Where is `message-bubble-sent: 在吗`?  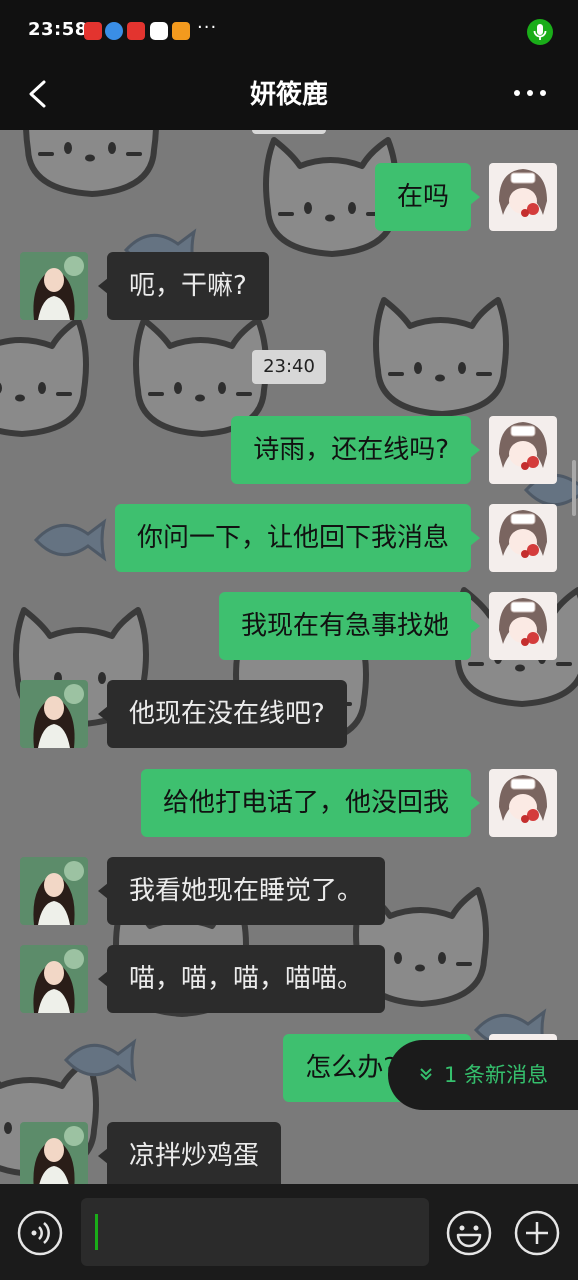 message-bubble-sent: 在吗 is located at coordinates (427, 197).